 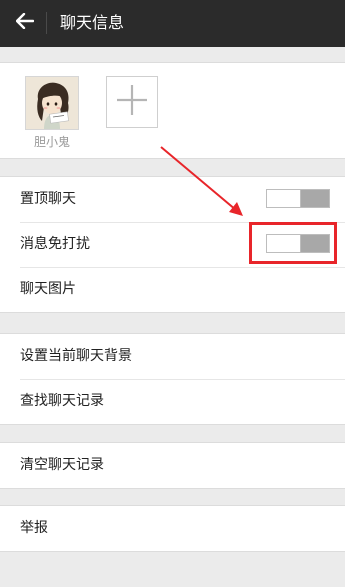 I want to click on back-button, so click(x=25, y=23).